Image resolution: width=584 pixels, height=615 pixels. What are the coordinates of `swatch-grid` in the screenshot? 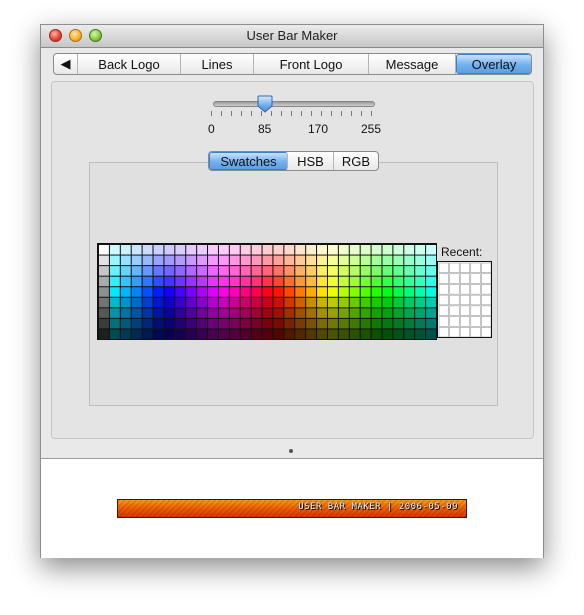 It's located at (267, 291).